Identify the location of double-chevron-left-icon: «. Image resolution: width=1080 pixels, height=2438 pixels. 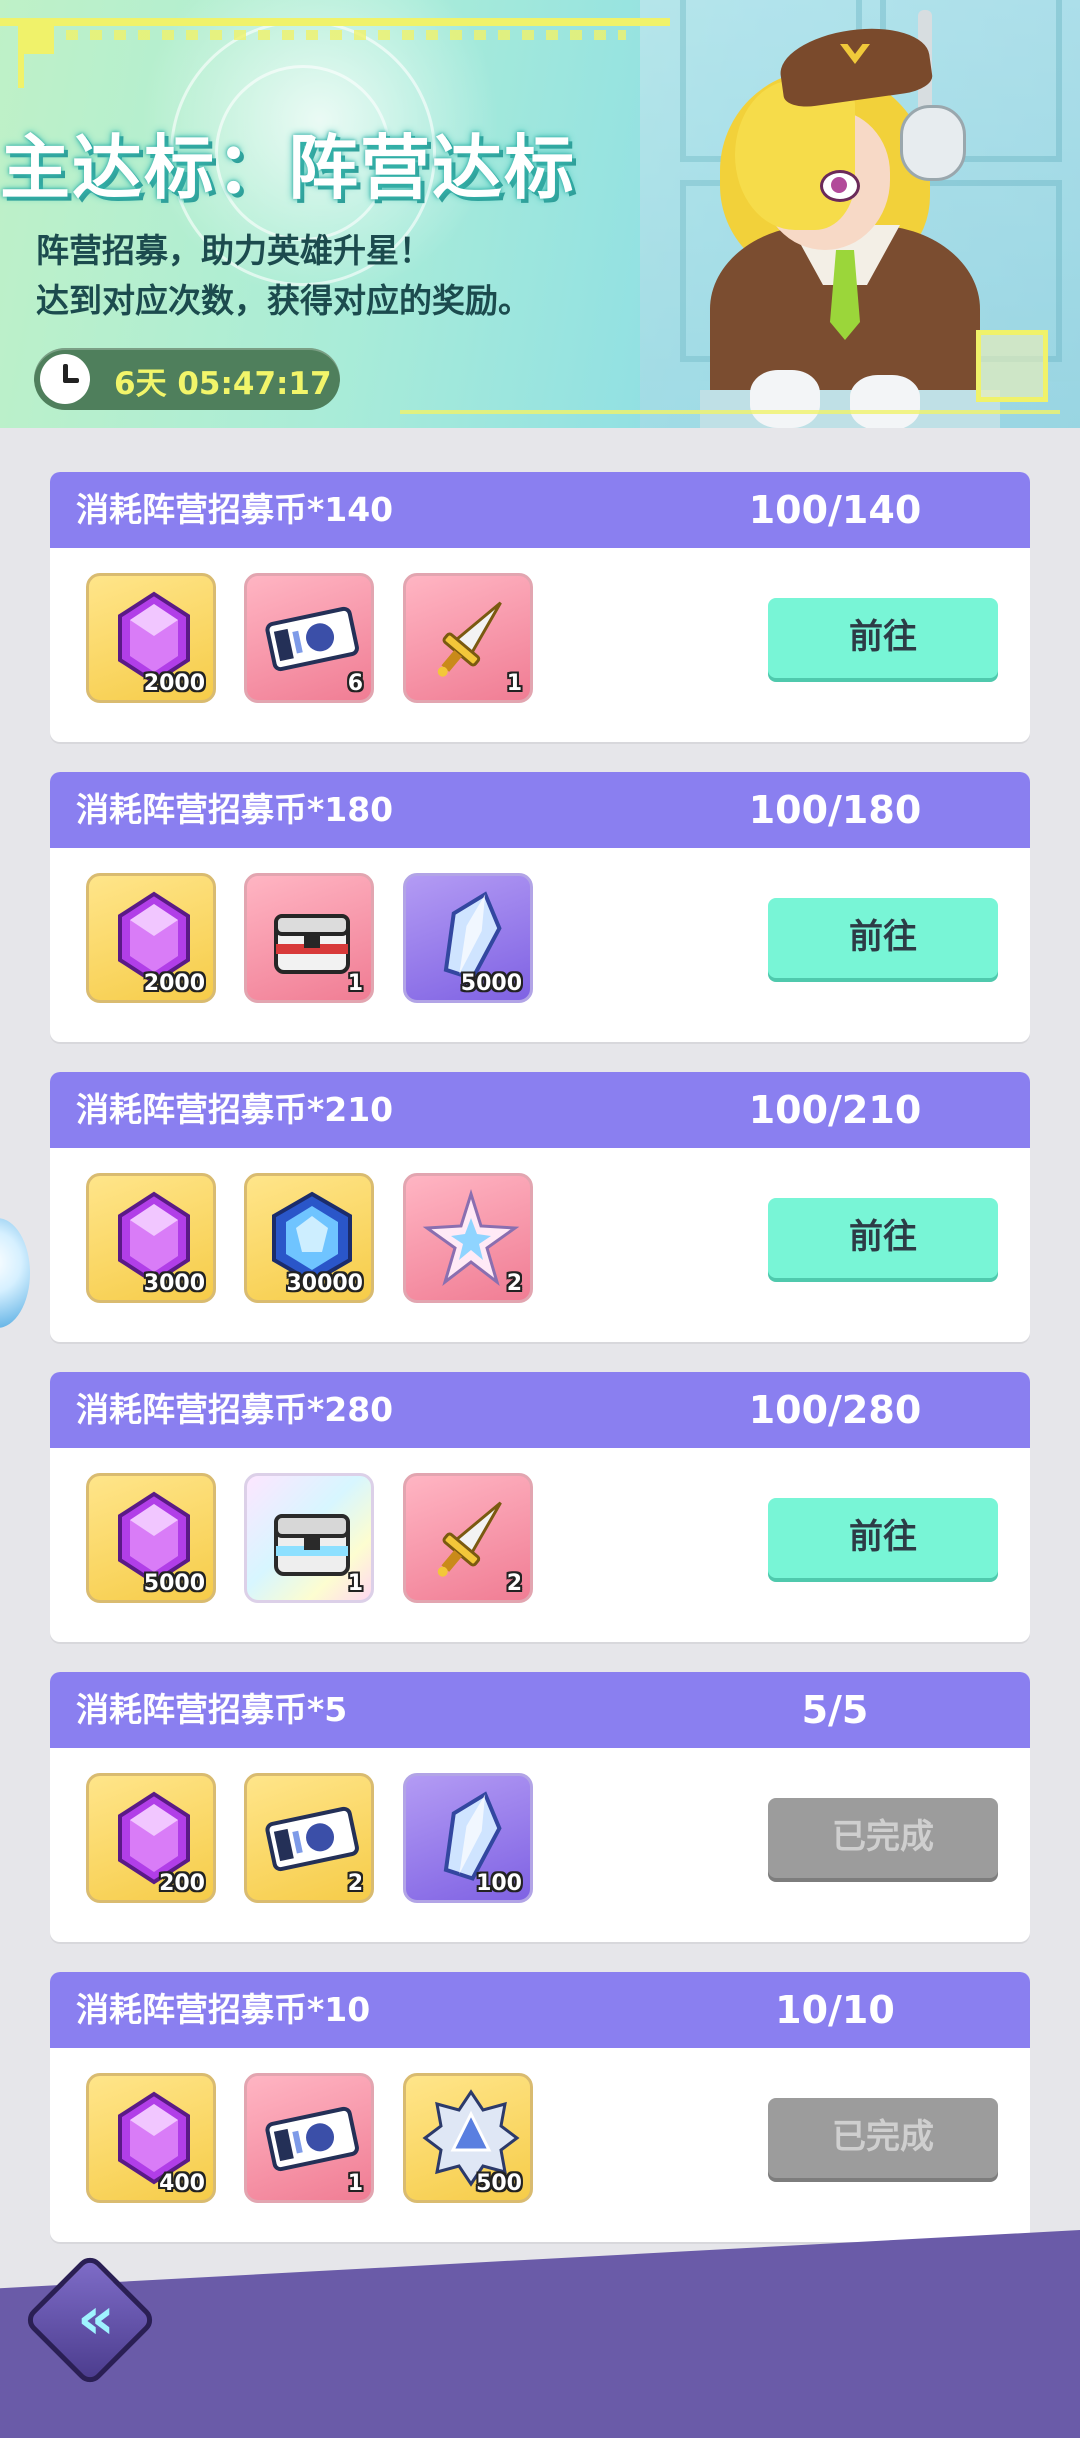
(90, 2320).